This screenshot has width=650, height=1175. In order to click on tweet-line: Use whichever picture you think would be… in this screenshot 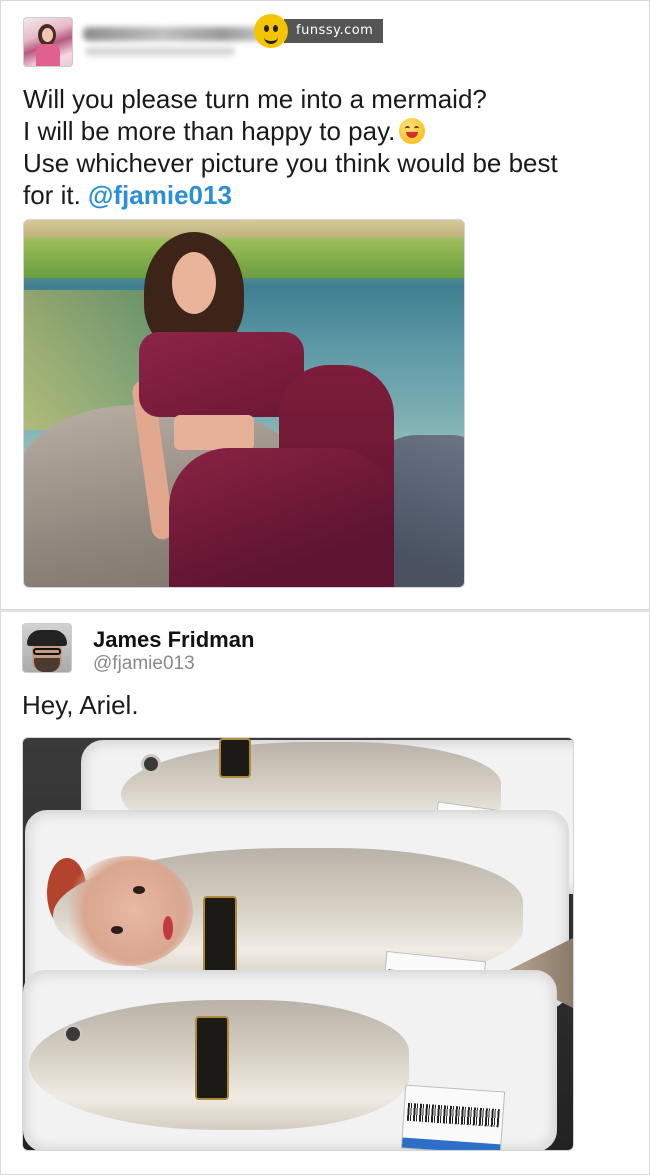, I will do `click(290, 163)`.